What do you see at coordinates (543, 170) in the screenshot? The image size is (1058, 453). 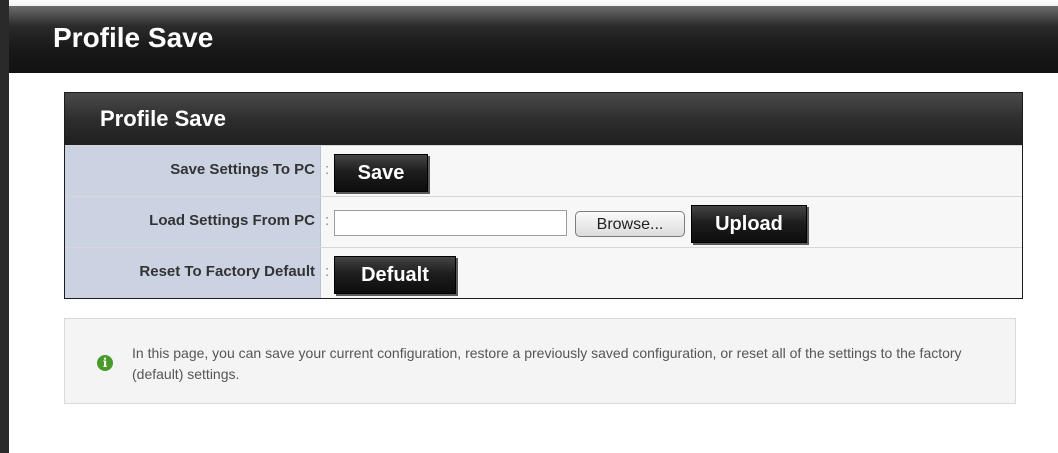 I see `save-settings-row: Save Settings To PC : Save` at bounding box center [543, 170].